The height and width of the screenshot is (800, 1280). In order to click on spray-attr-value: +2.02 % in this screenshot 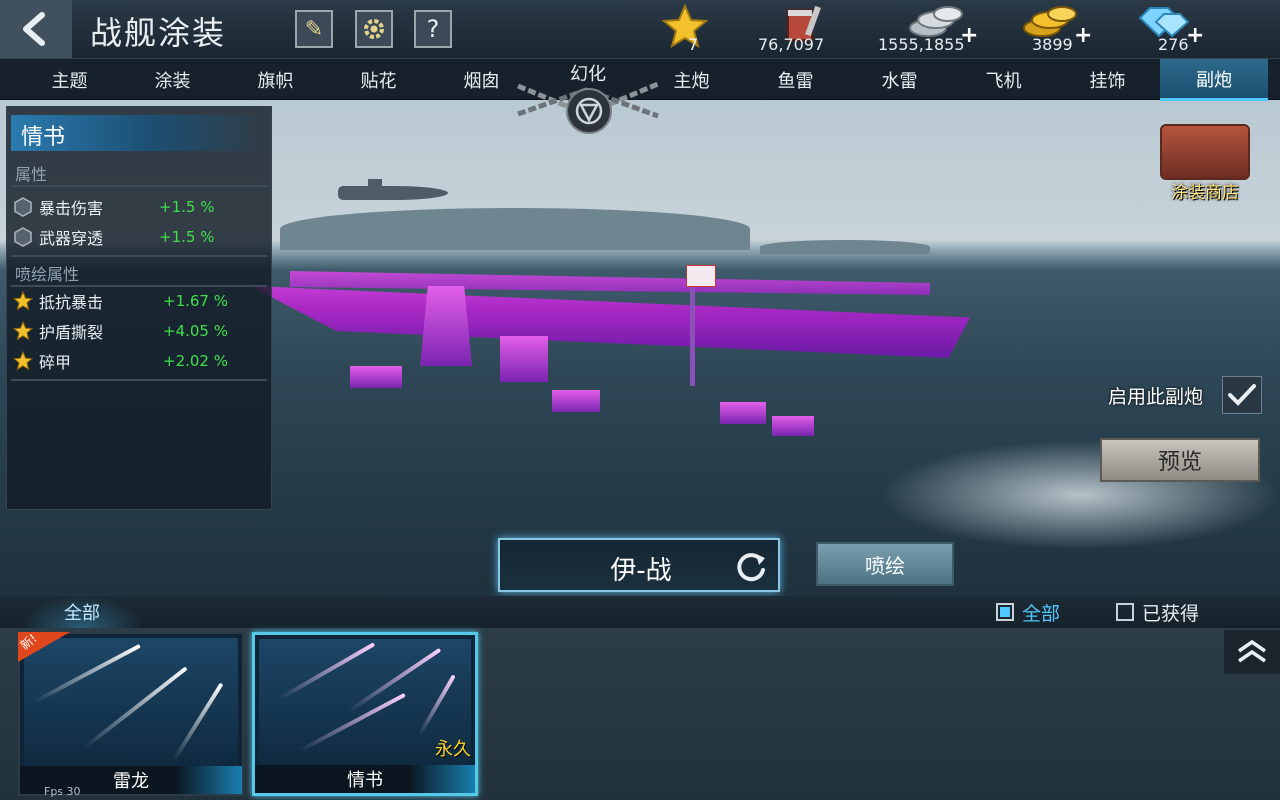, I will do `click(195, 361)`.